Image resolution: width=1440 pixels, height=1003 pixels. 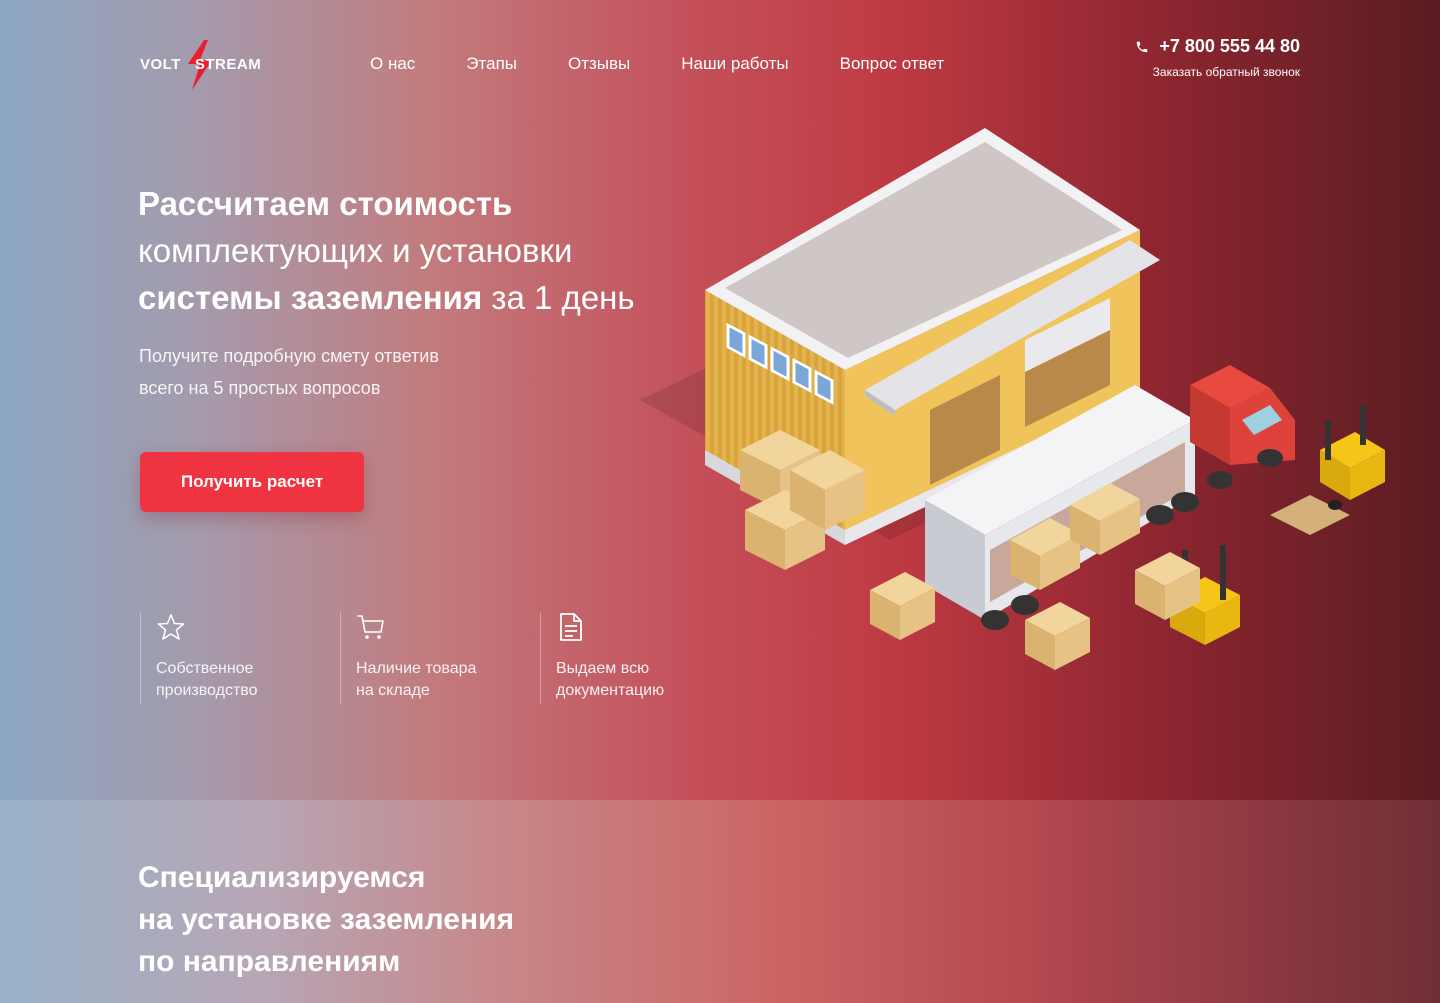 What do you see at coordinates (734, 64) in the screenshot?
I see `nav-item-works: Наши работы` at bounding box center [734, 64].